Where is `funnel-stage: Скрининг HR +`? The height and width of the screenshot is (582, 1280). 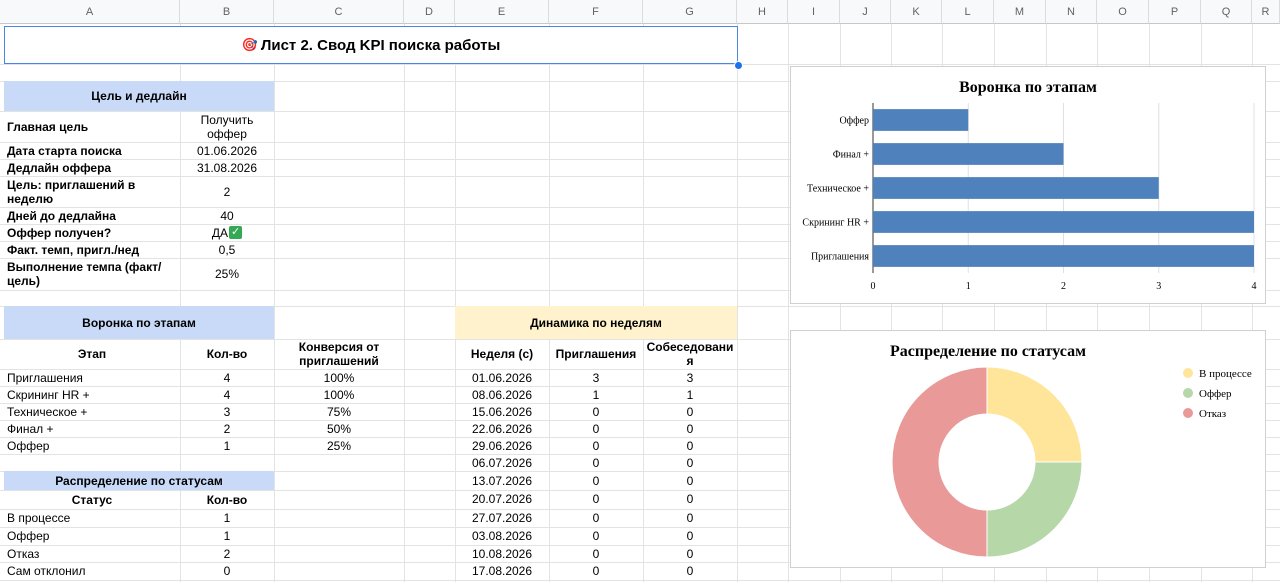
funnel-stage: Скрининг HR + is located at coordinates (92, 394).